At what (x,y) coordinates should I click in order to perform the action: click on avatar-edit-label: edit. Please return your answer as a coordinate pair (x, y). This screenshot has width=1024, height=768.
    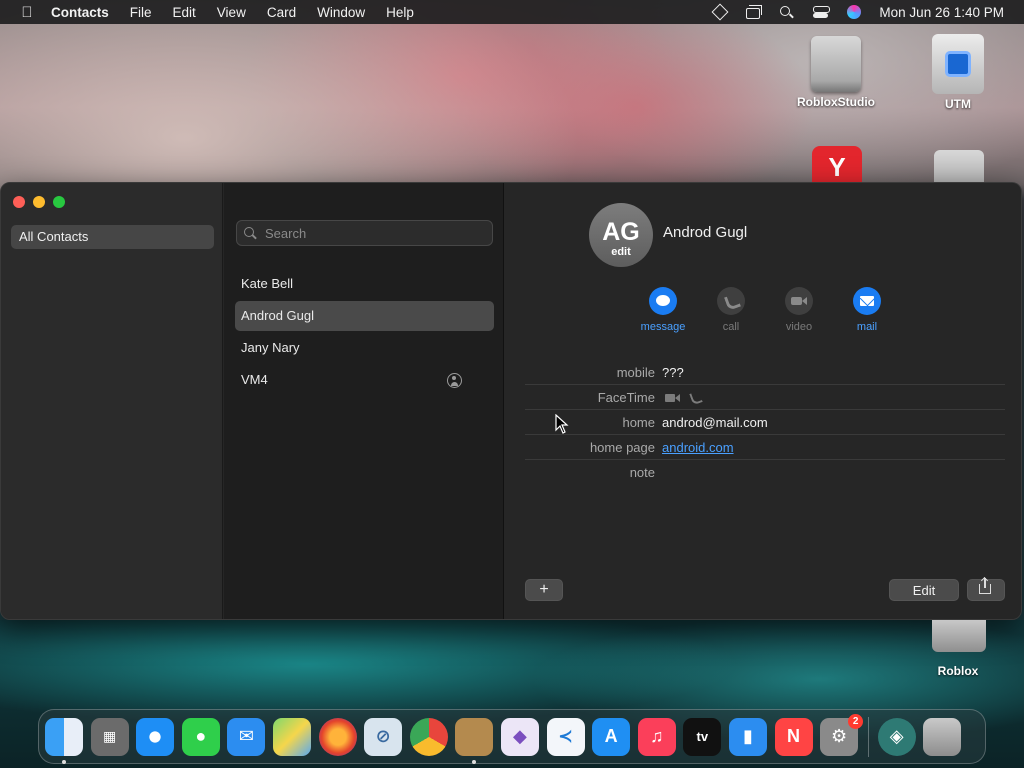
    Looking at the image, I should click on (621, 252).